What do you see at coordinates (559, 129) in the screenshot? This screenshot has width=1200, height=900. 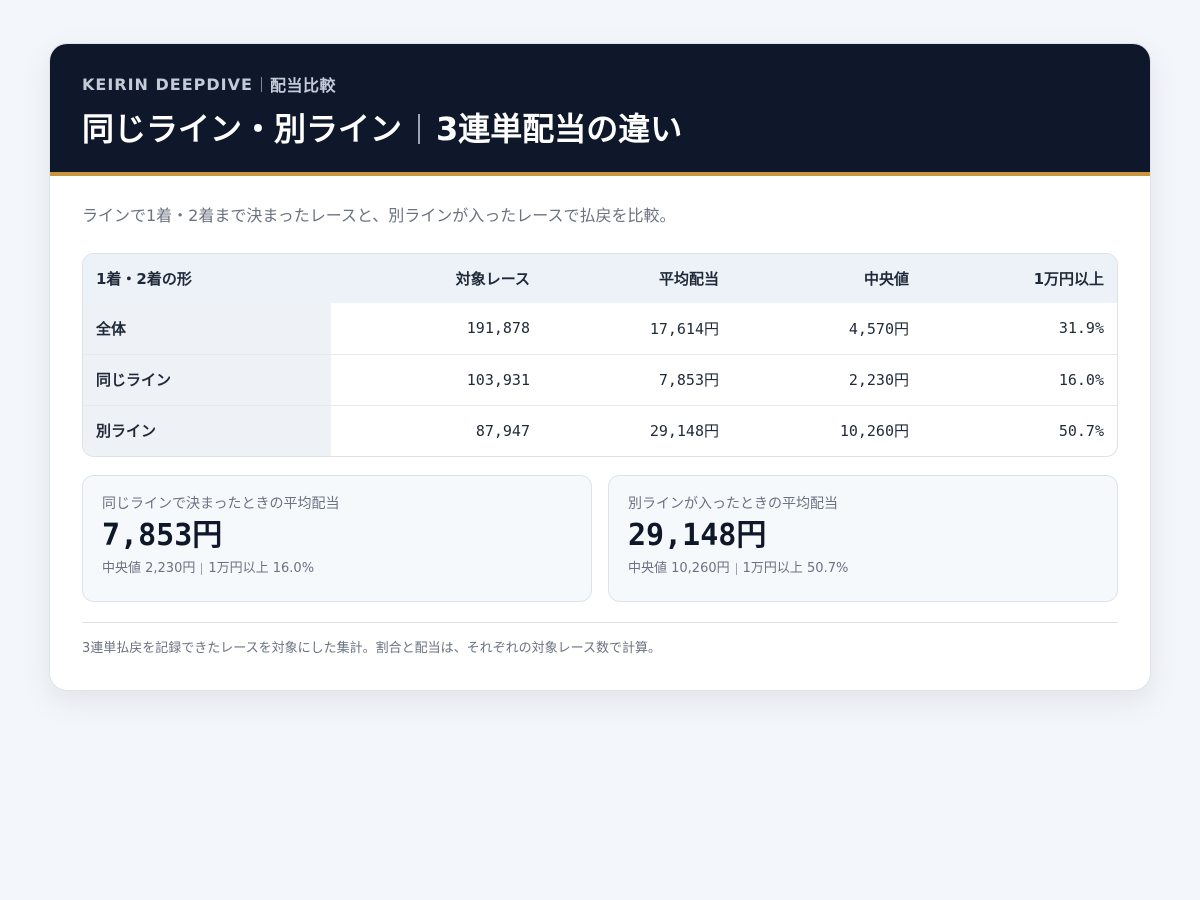 I see `title-right: 3連単配当の違い` at bounding box center [559, 129].